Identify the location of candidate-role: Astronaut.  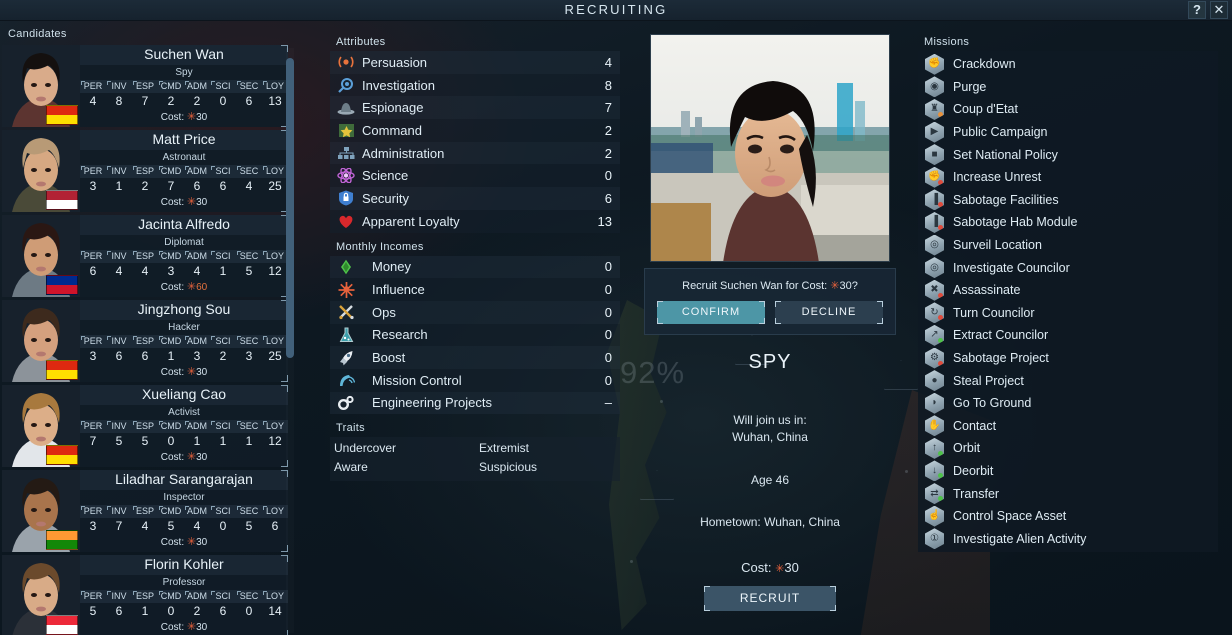
(184, 157).